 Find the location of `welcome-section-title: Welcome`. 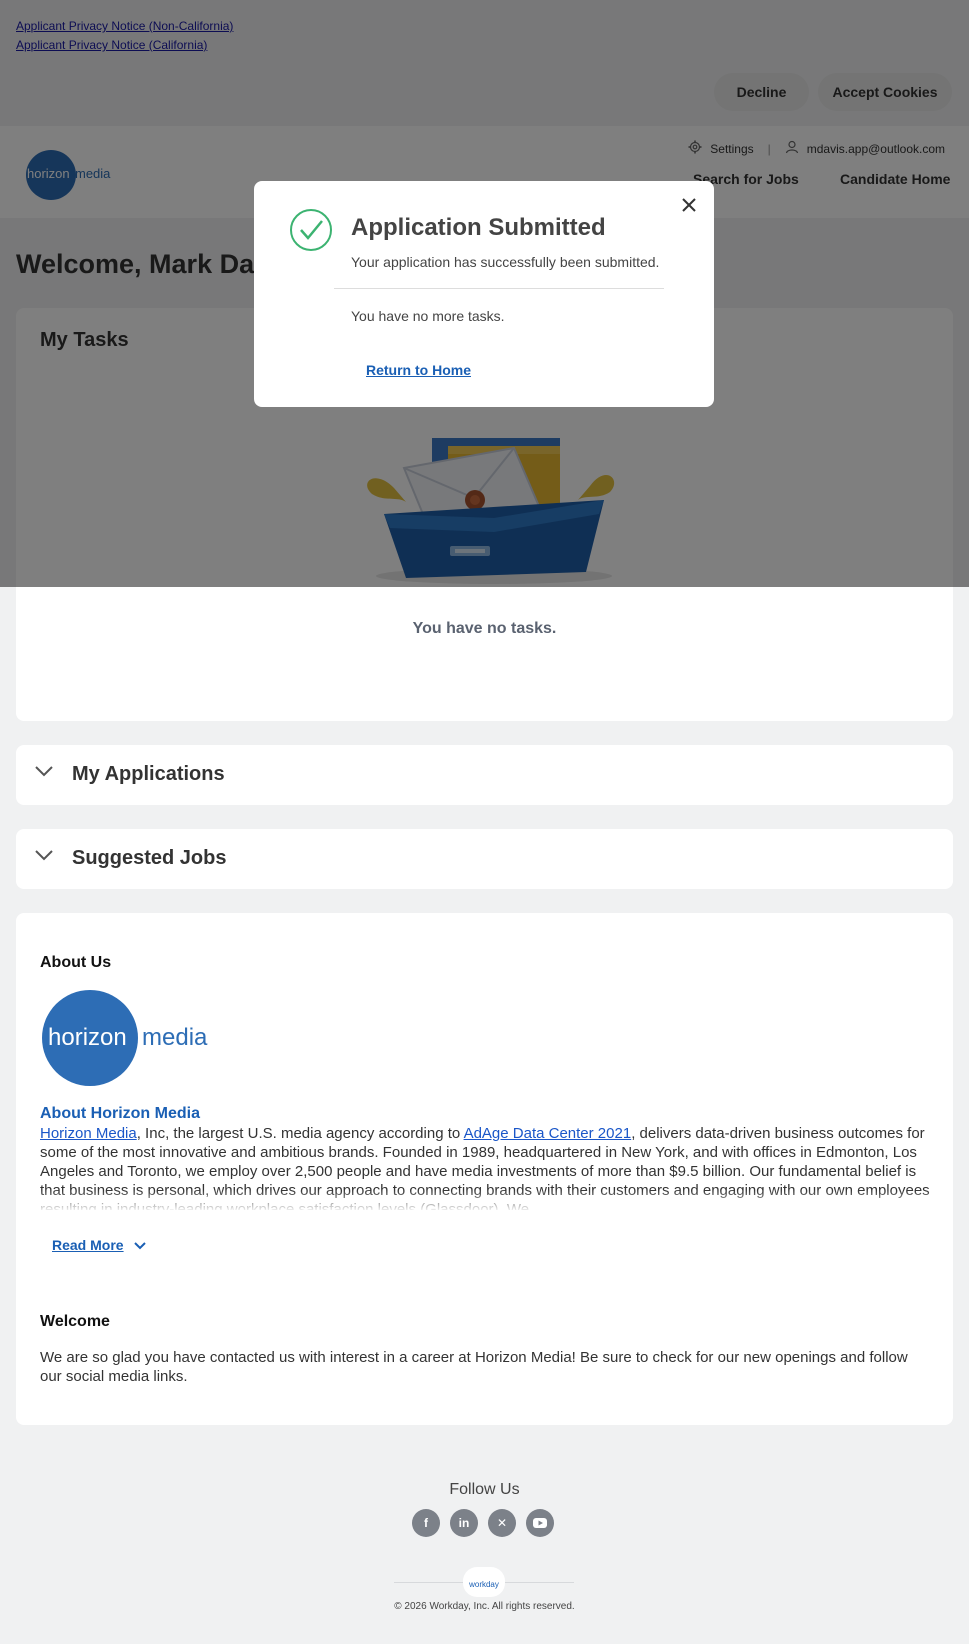

welcome-section-title: Welcome is located at coordinates (75, 1321).